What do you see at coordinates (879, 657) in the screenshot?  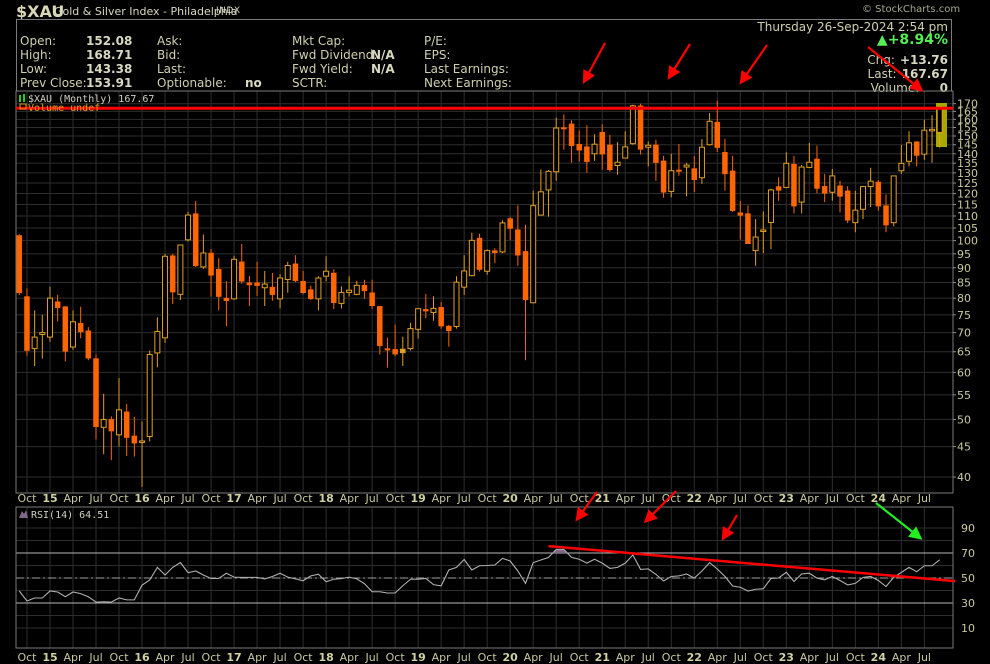 I see `date-tick-label: 24` at bounding box center [879, 657].